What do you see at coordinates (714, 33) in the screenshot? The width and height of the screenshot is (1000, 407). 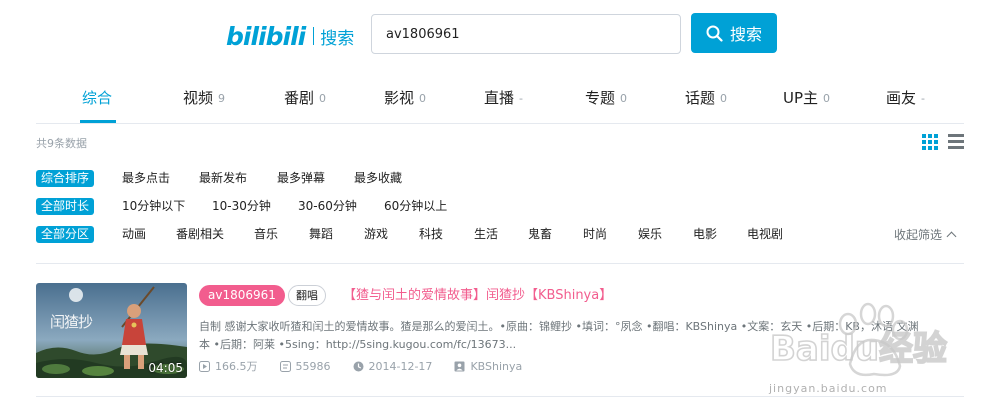 I see `search-icon` at bounding box center [714, 33].